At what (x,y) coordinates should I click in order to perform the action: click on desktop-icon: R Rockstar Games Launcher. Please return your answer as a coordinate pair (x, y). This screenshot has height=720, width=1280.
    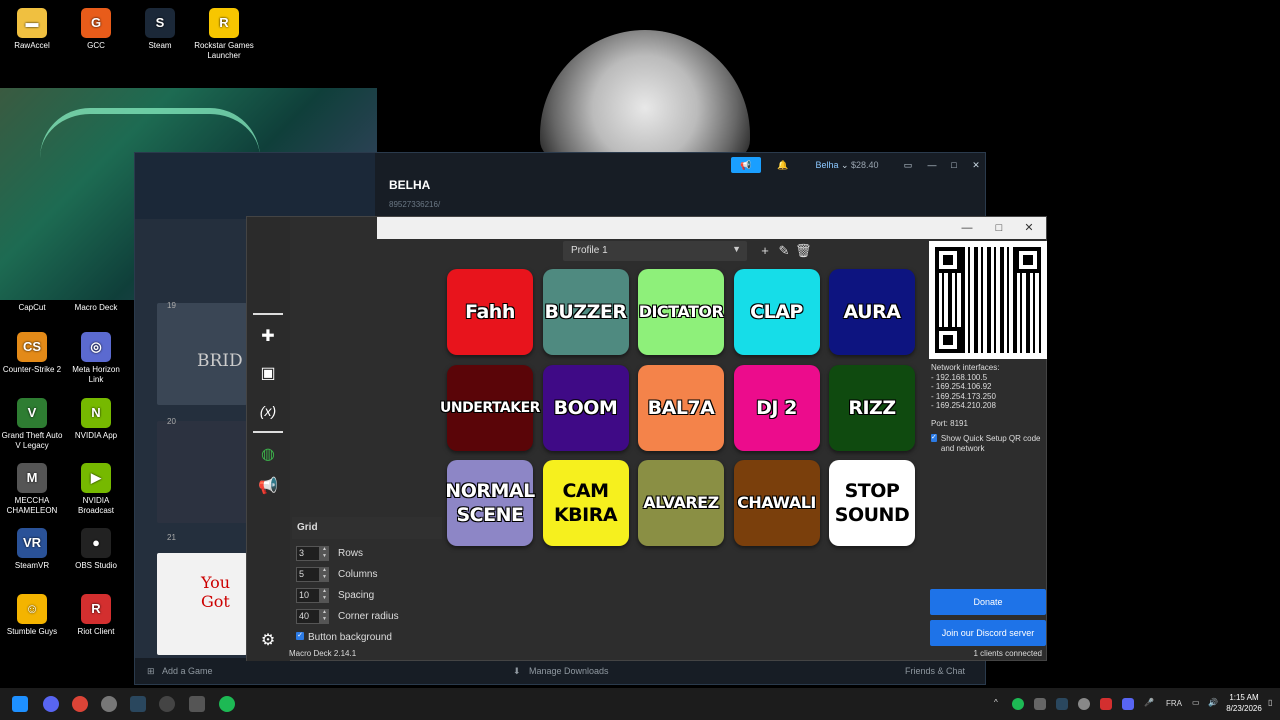
    Looking at the image, I should click on (224, 34).